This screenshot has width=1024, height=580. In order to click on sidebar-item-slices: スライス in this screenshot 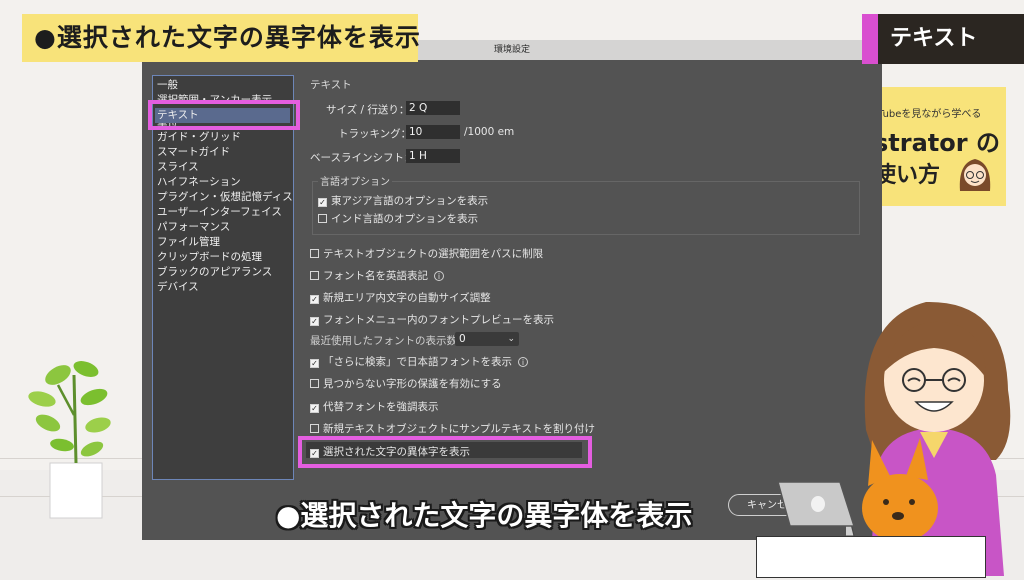, I will do `click(225, 167)`.